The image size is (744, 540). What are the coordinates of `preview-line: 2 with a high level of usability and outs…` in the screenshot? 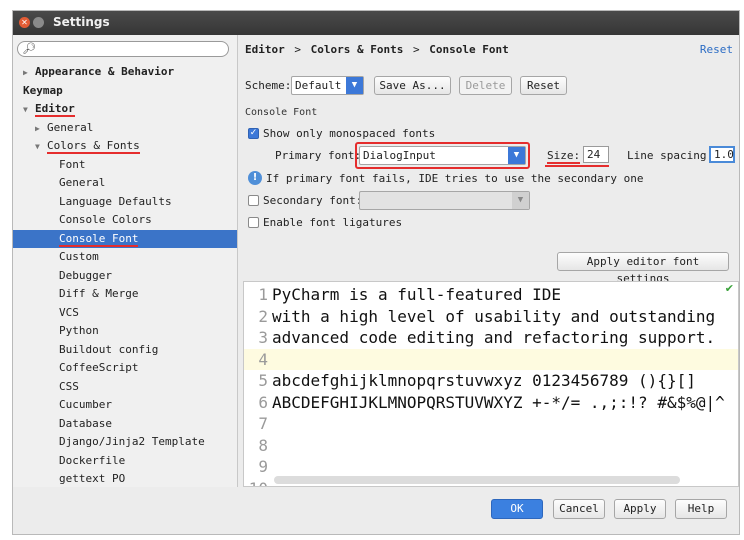 It's located at (491, 316).